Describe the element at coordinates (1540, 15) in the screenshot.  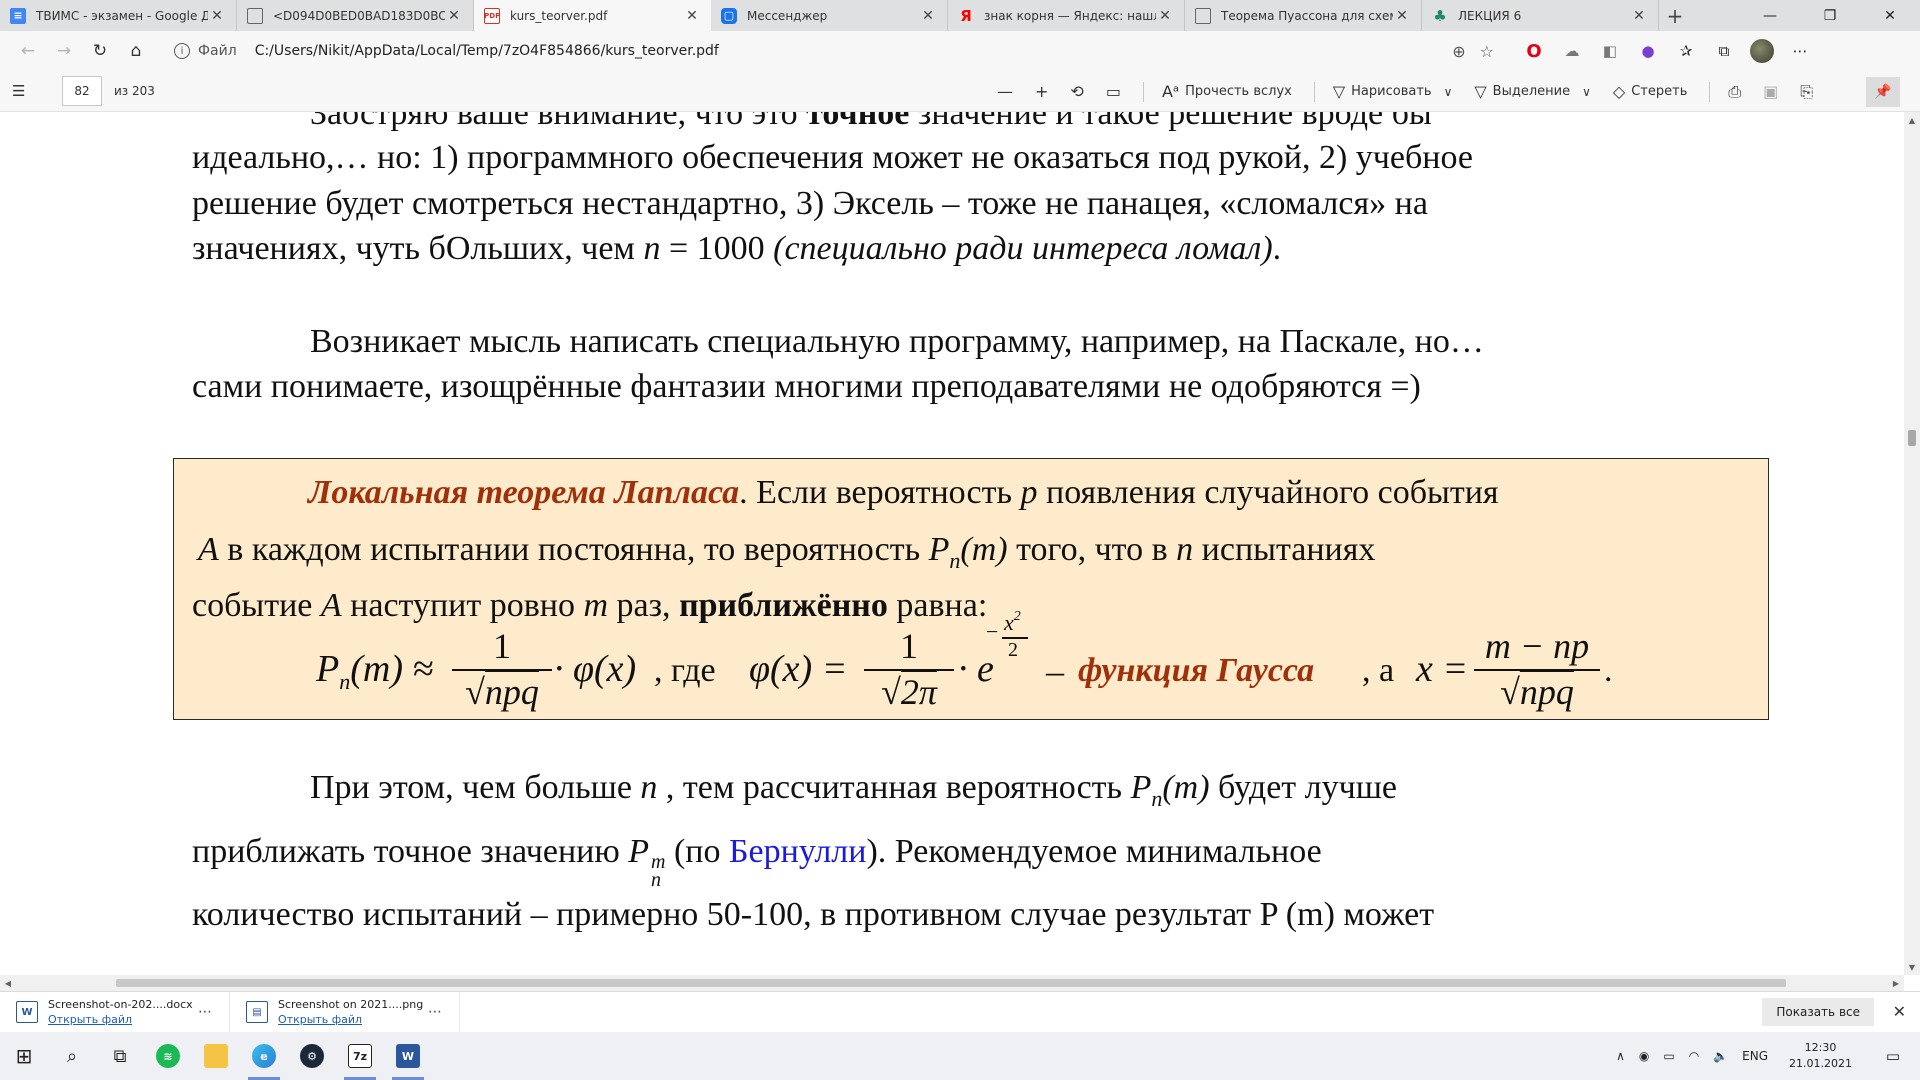
I see `tab-lecture-6: ♣ ЛЕКЦИЯ 6 ✕` at that location.